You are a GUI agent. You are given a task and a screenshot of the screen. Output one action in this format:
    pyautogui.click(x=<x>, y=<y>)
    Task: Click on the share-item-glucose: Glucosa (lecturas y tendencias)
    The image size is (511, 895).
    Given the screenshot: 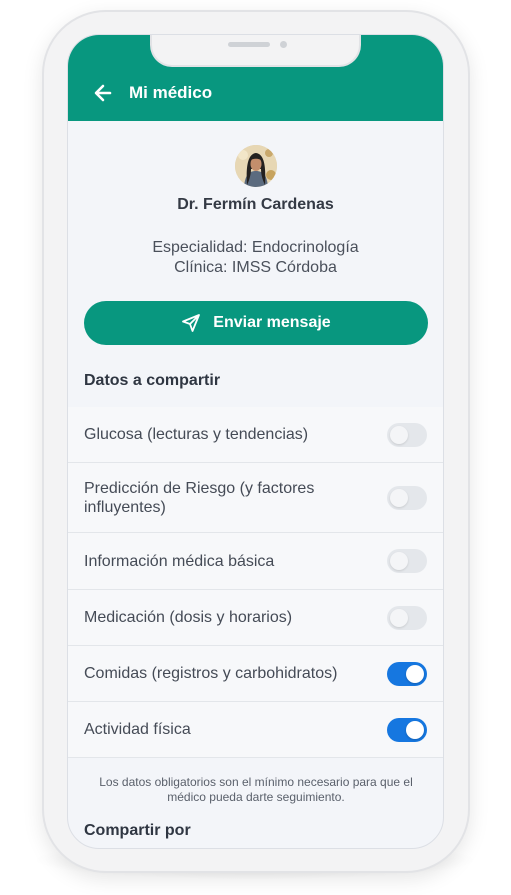 What is the action you would take?
    pyautogui.click(x=255, y=435)
    